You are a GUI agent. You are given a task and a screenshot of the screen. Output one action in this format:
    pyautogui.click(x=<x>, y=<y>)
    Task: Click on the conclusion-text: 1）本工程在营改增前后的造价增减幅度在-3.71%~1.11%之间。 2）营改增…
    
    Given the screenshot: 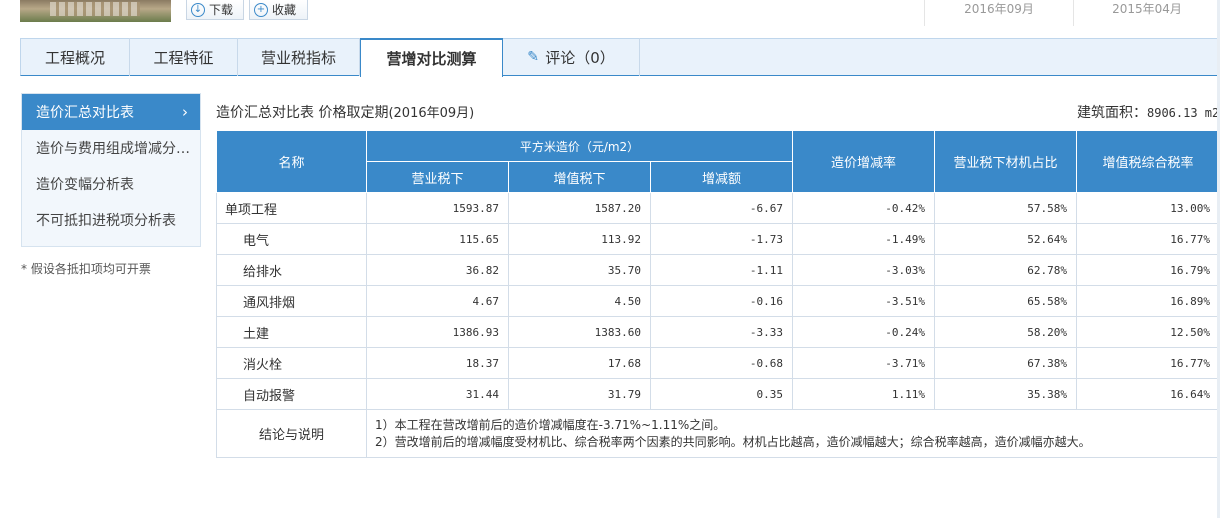 What is the action you would take?
    pyautogui.click(x=793, y=433)
    